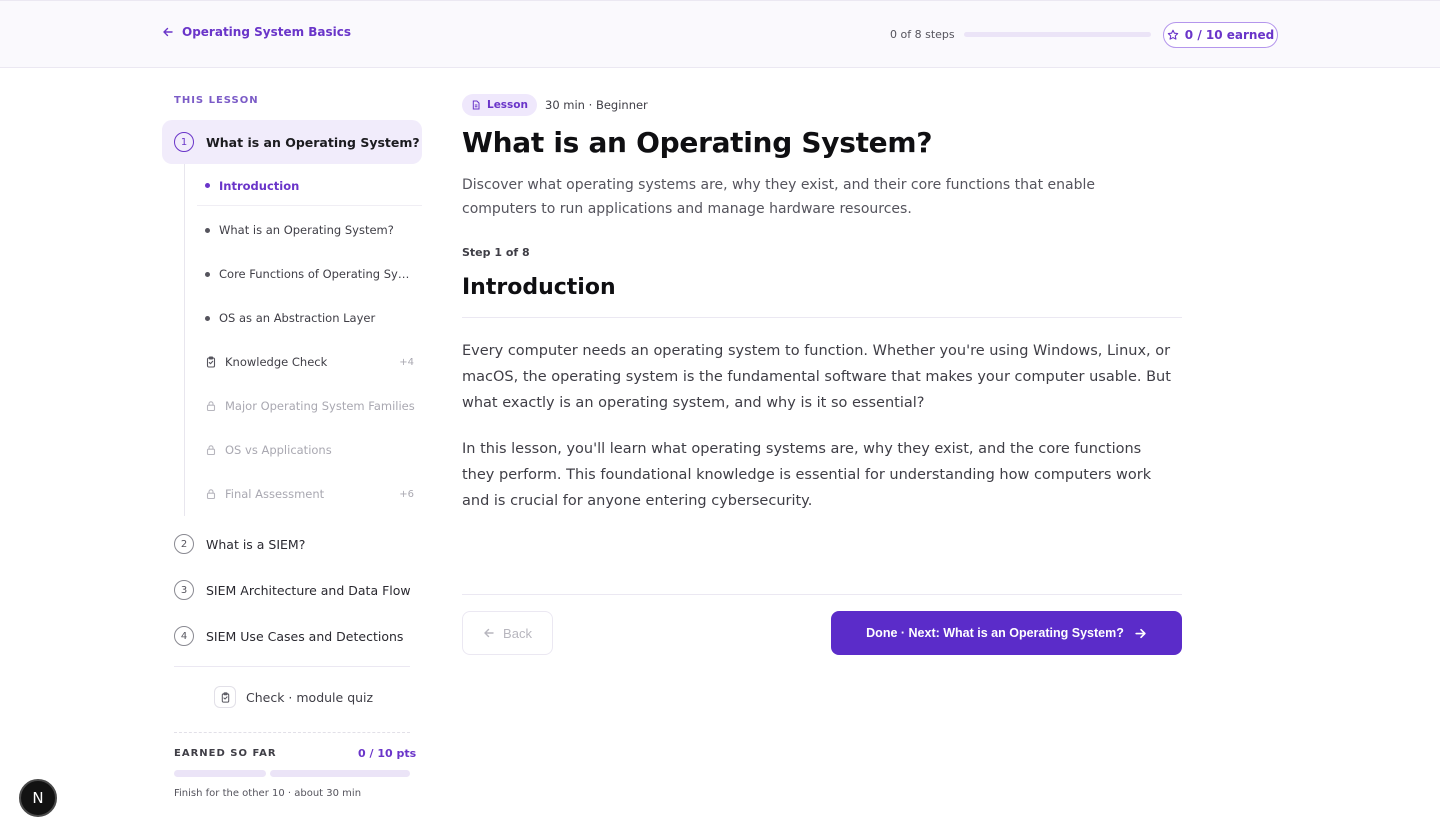 This screenshot has width=1440, height=836. Describe the element at coordinates (822, 317) in the screenshot. I see `section-divider` at that location.